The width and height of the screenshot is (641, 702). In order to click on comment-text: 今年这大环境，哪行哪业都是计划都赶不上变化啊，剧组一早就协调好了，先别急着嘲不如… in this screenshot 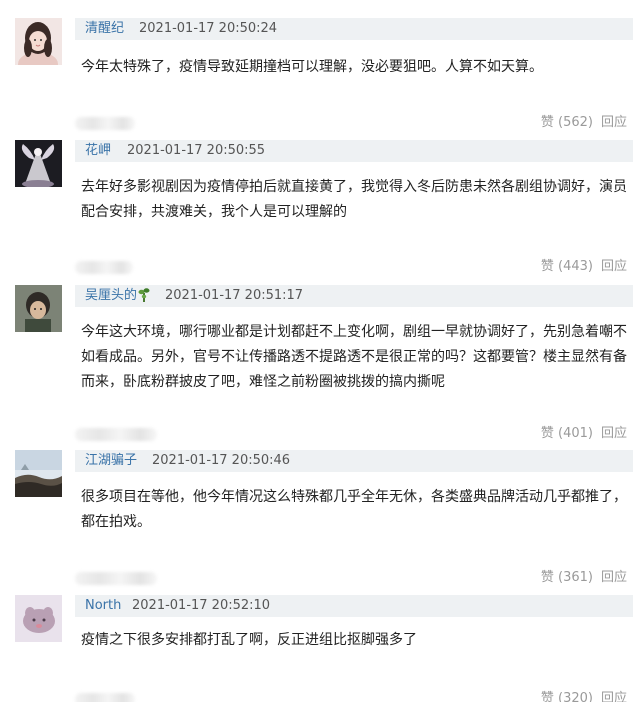, I will do `click(354, 357)`.